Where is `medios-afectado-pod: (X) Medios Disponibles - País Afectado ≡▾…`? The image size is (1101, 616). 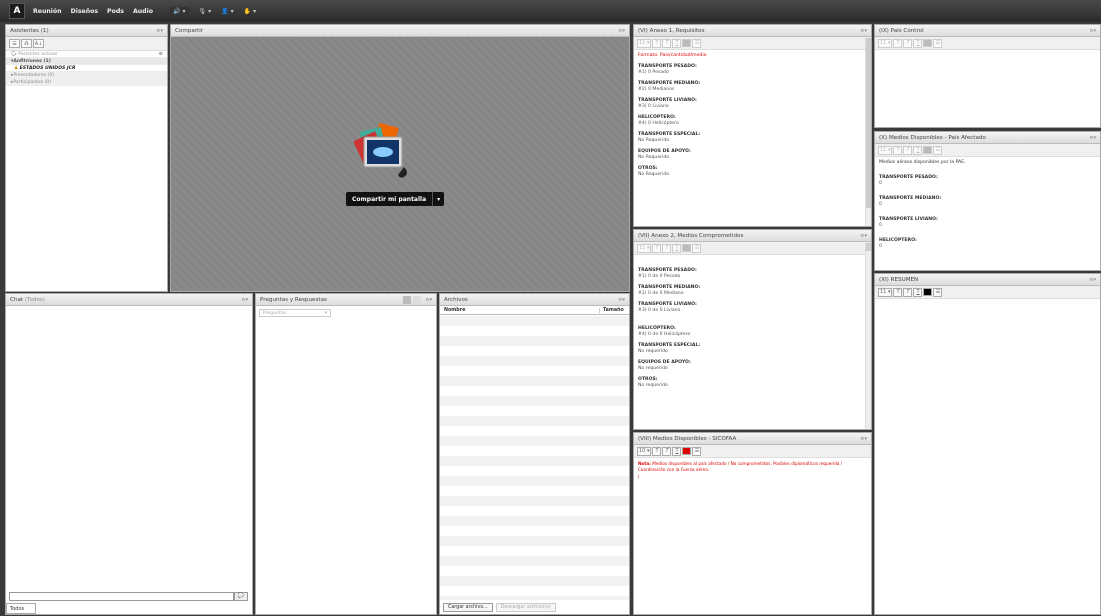 medios-afectado-pod: (X) Medios Disponibles - País Afectado ≡▾… is located at coordinates (987, 201).